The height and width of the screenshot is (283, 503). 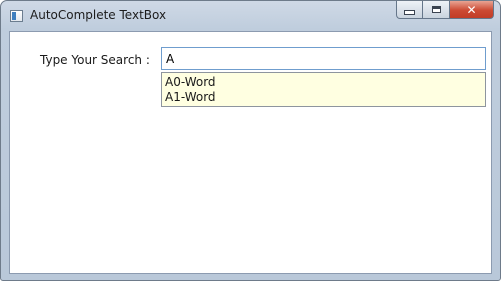 What do you see at coordinates (98, 15) in the screenshot?
I see `window-title: AutoComplete TextBox` at bounding box center [98, 15].